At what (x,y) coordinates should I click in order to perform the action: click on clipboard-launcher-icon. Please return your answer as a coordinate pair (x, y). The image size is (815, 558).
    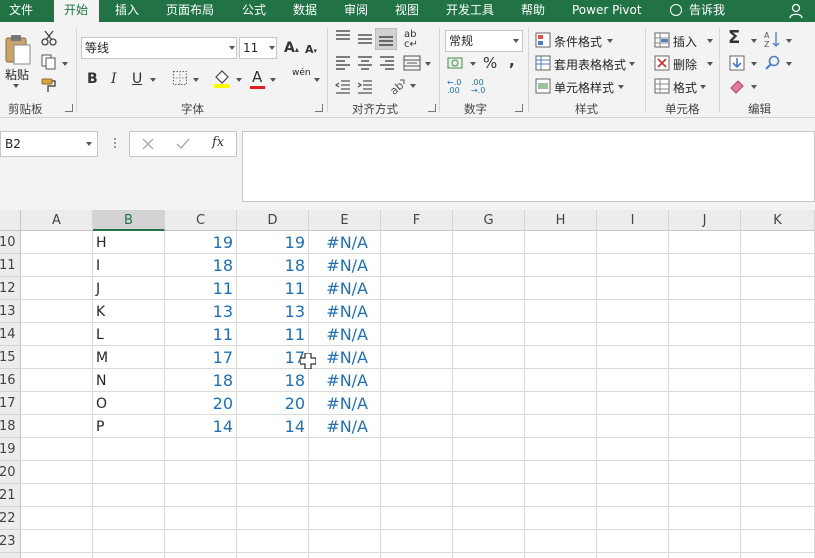
    Looking at the image, I should click on (69, 108).